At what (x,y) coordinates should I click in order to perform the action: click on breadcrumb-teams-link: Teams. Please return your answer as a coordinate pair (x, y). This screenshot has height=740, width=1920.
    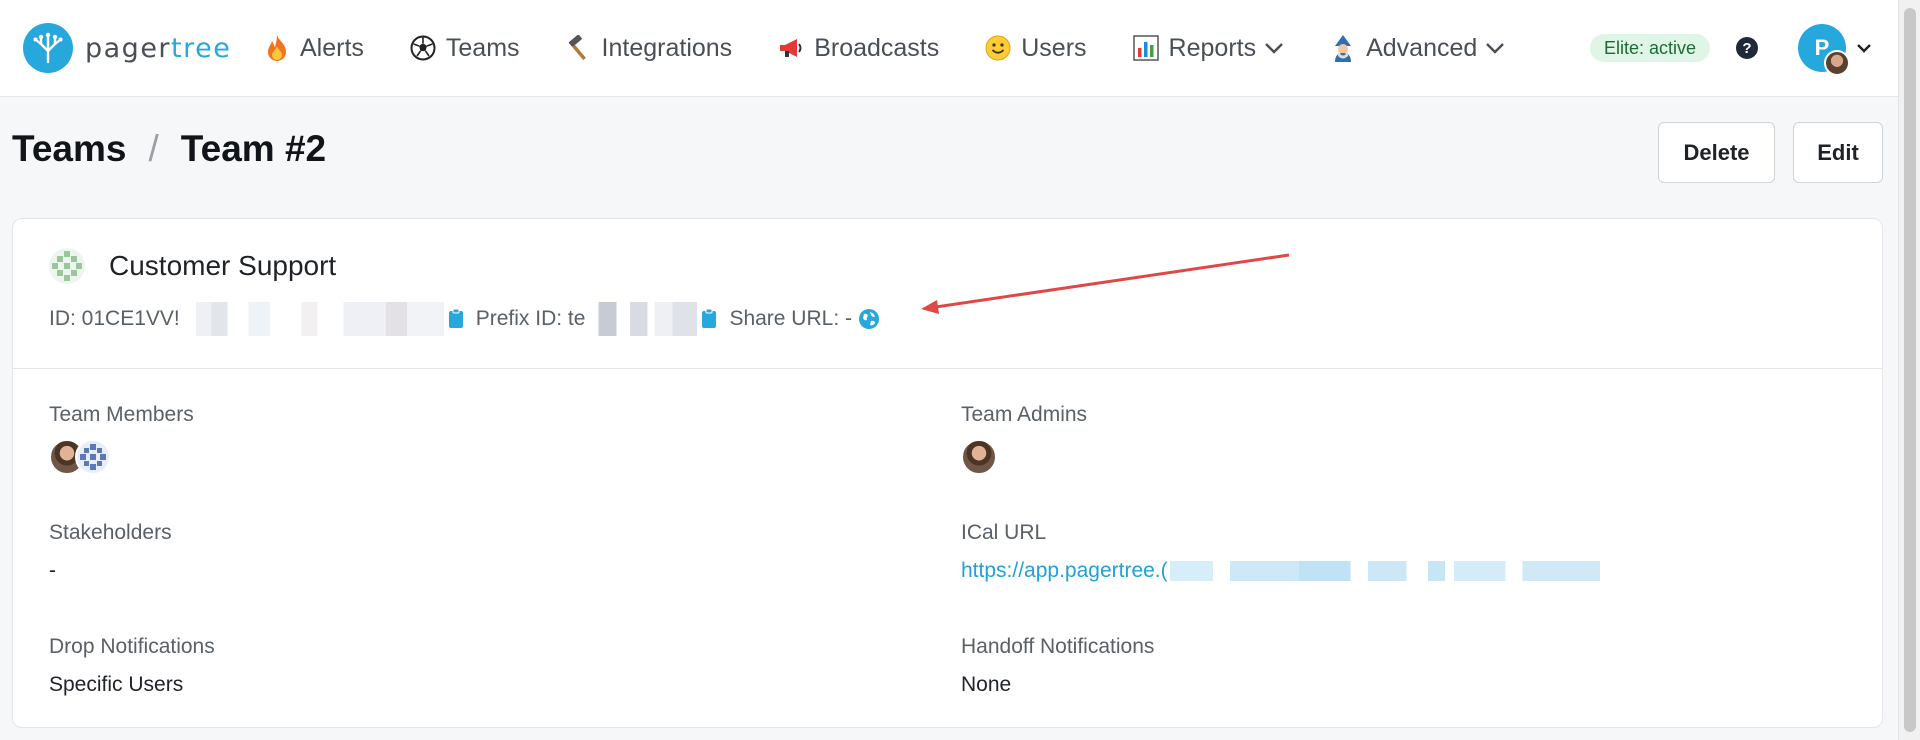
    Looking at the image, I should click on (69, 149).